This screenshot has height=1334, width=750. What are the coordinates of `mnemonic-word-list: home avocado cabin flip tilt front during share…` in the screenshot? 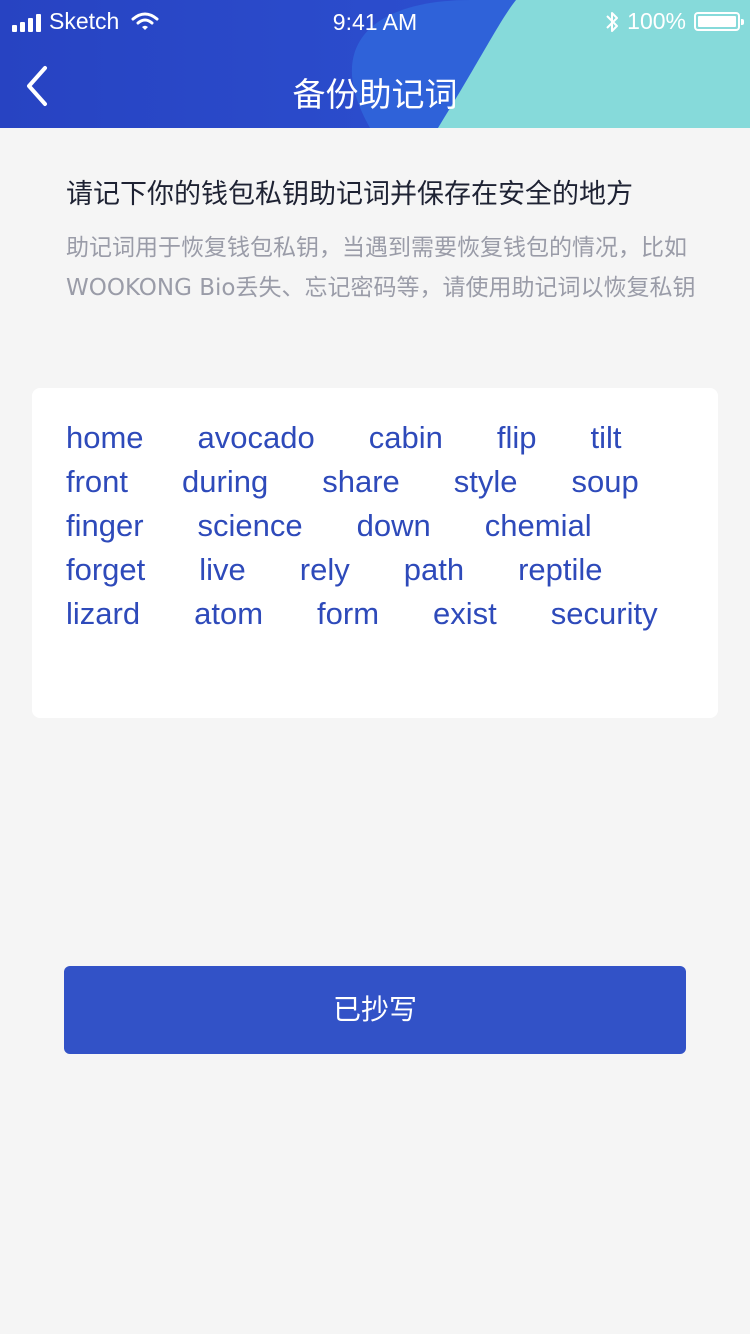 It's located at (381, 526).